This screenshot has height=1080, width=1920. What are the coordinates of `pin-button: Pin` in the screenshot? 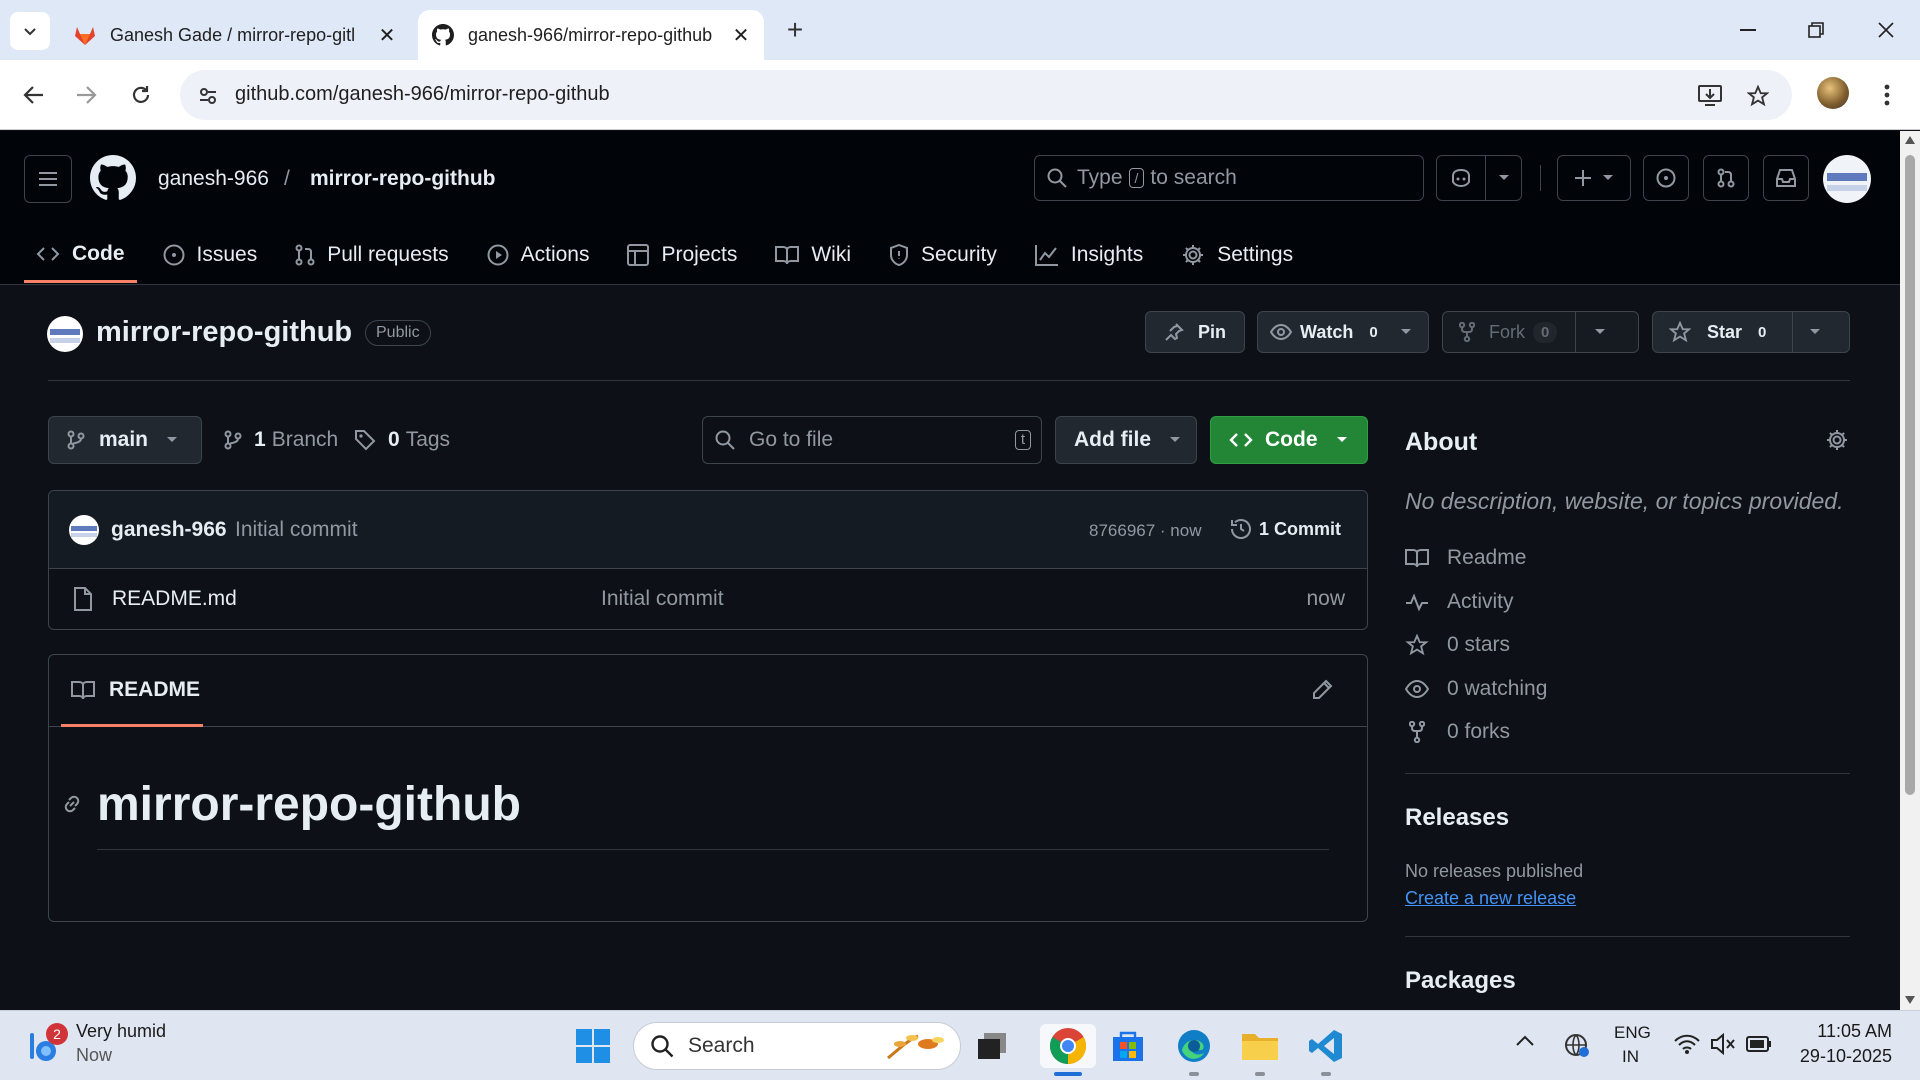 It's located at (1195, 332).